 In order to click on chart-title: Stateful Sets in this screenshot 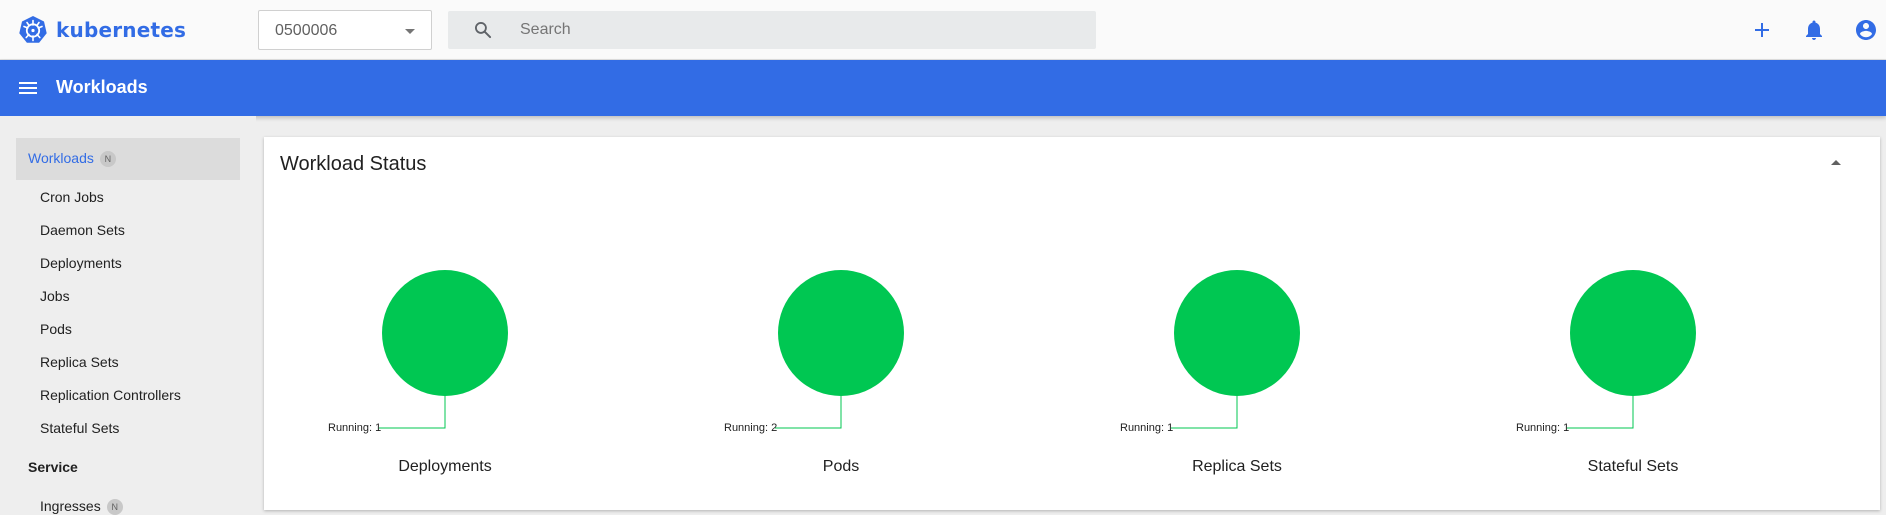, I will do `click(1633, 466)`.